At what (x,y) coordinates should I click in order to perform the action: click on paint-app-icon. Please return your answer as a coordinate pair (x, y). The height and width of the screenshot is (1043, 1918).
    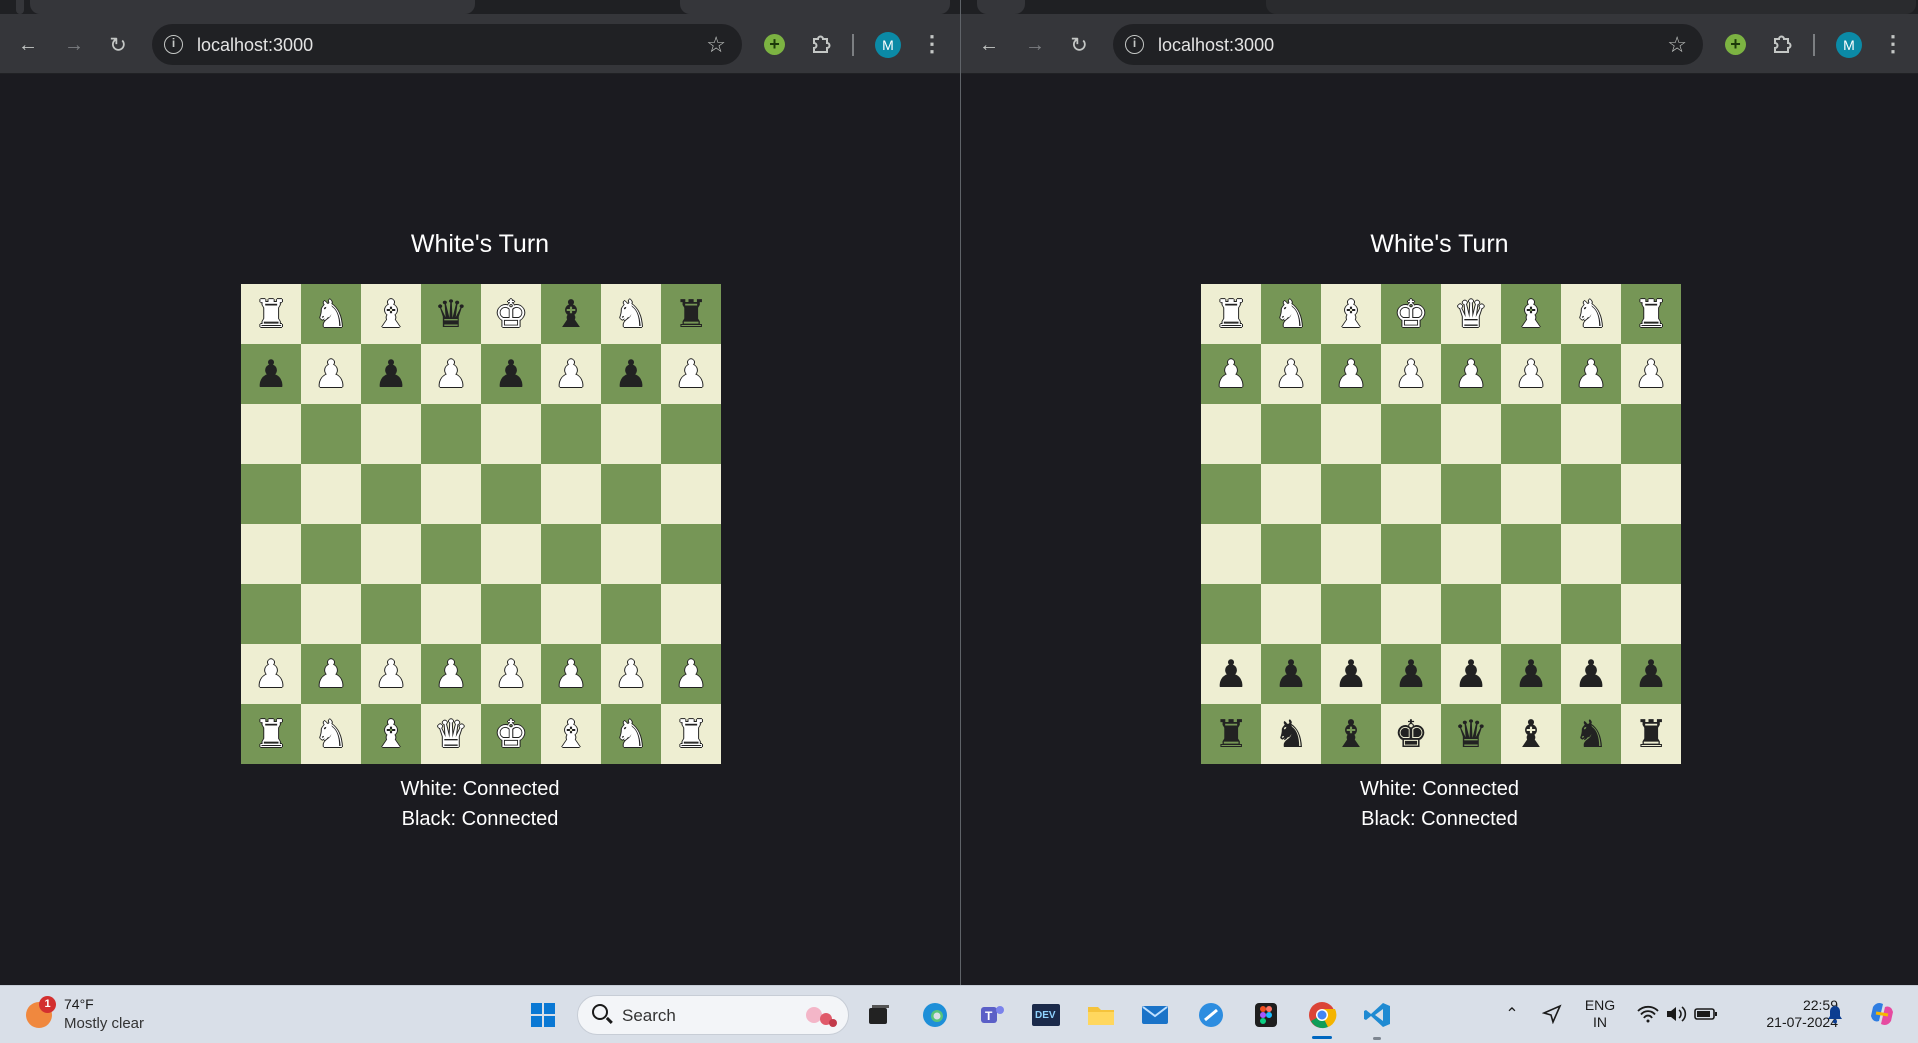
    Looking at the image, I should click on (1211, 1015).